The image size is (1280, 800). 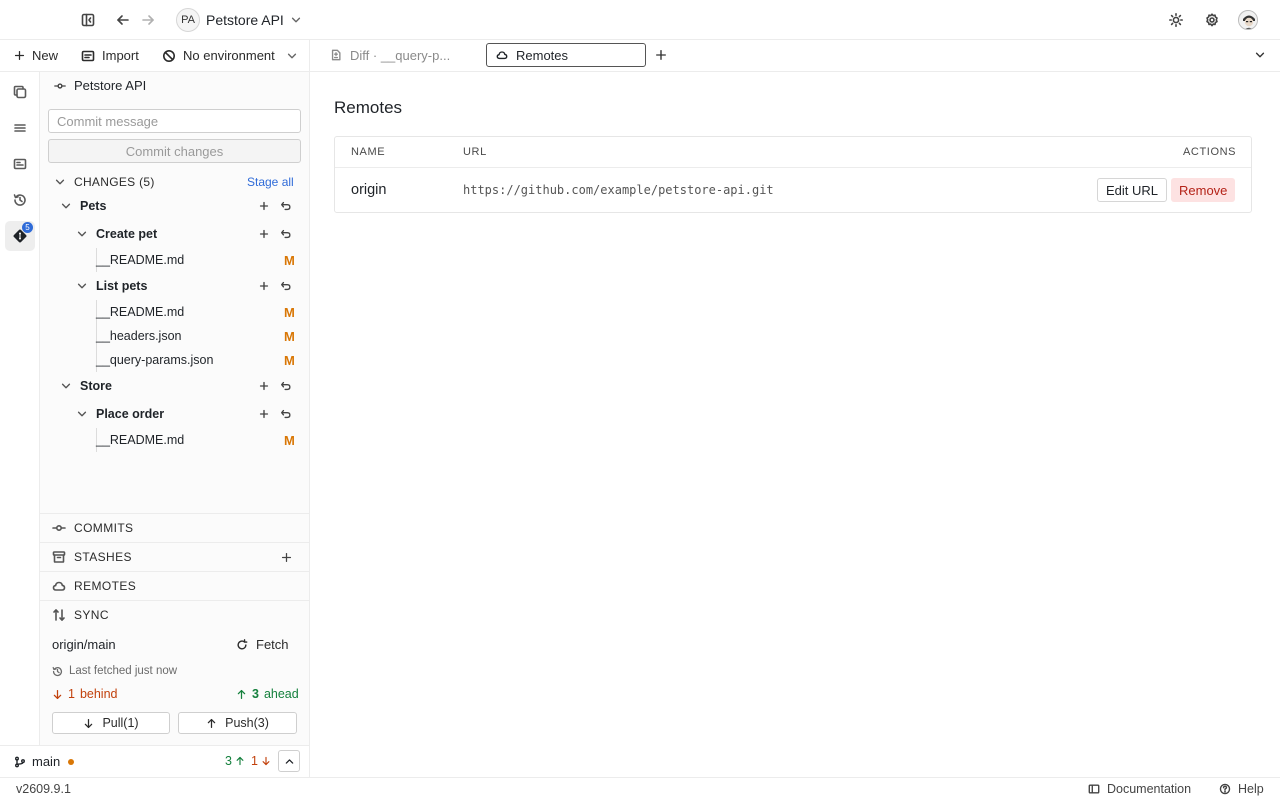 I want to click on tree-folder: List pets, so click(x=175, y=286).